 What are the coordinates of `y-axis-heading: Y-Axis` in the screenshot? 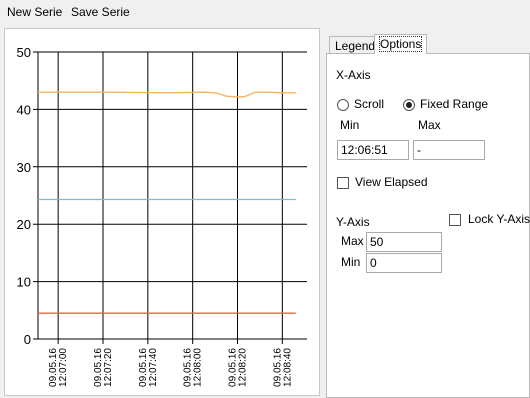 It's located at (353, 222).